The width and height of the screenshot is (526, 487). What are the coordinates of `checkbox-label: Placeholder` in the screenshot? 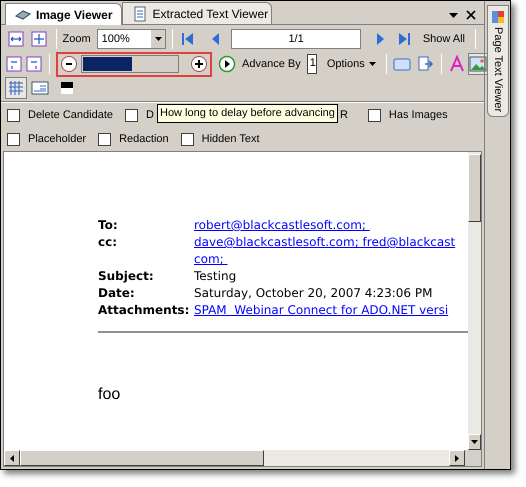 It's located at (57, 139).